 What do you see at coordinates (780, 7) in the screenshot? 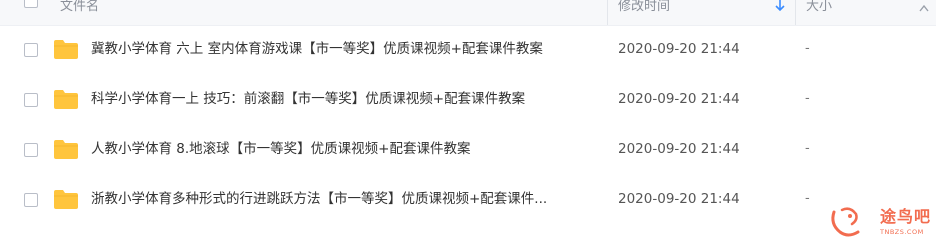
I see `sort-descending-icon` at bounding box center [780, 7].